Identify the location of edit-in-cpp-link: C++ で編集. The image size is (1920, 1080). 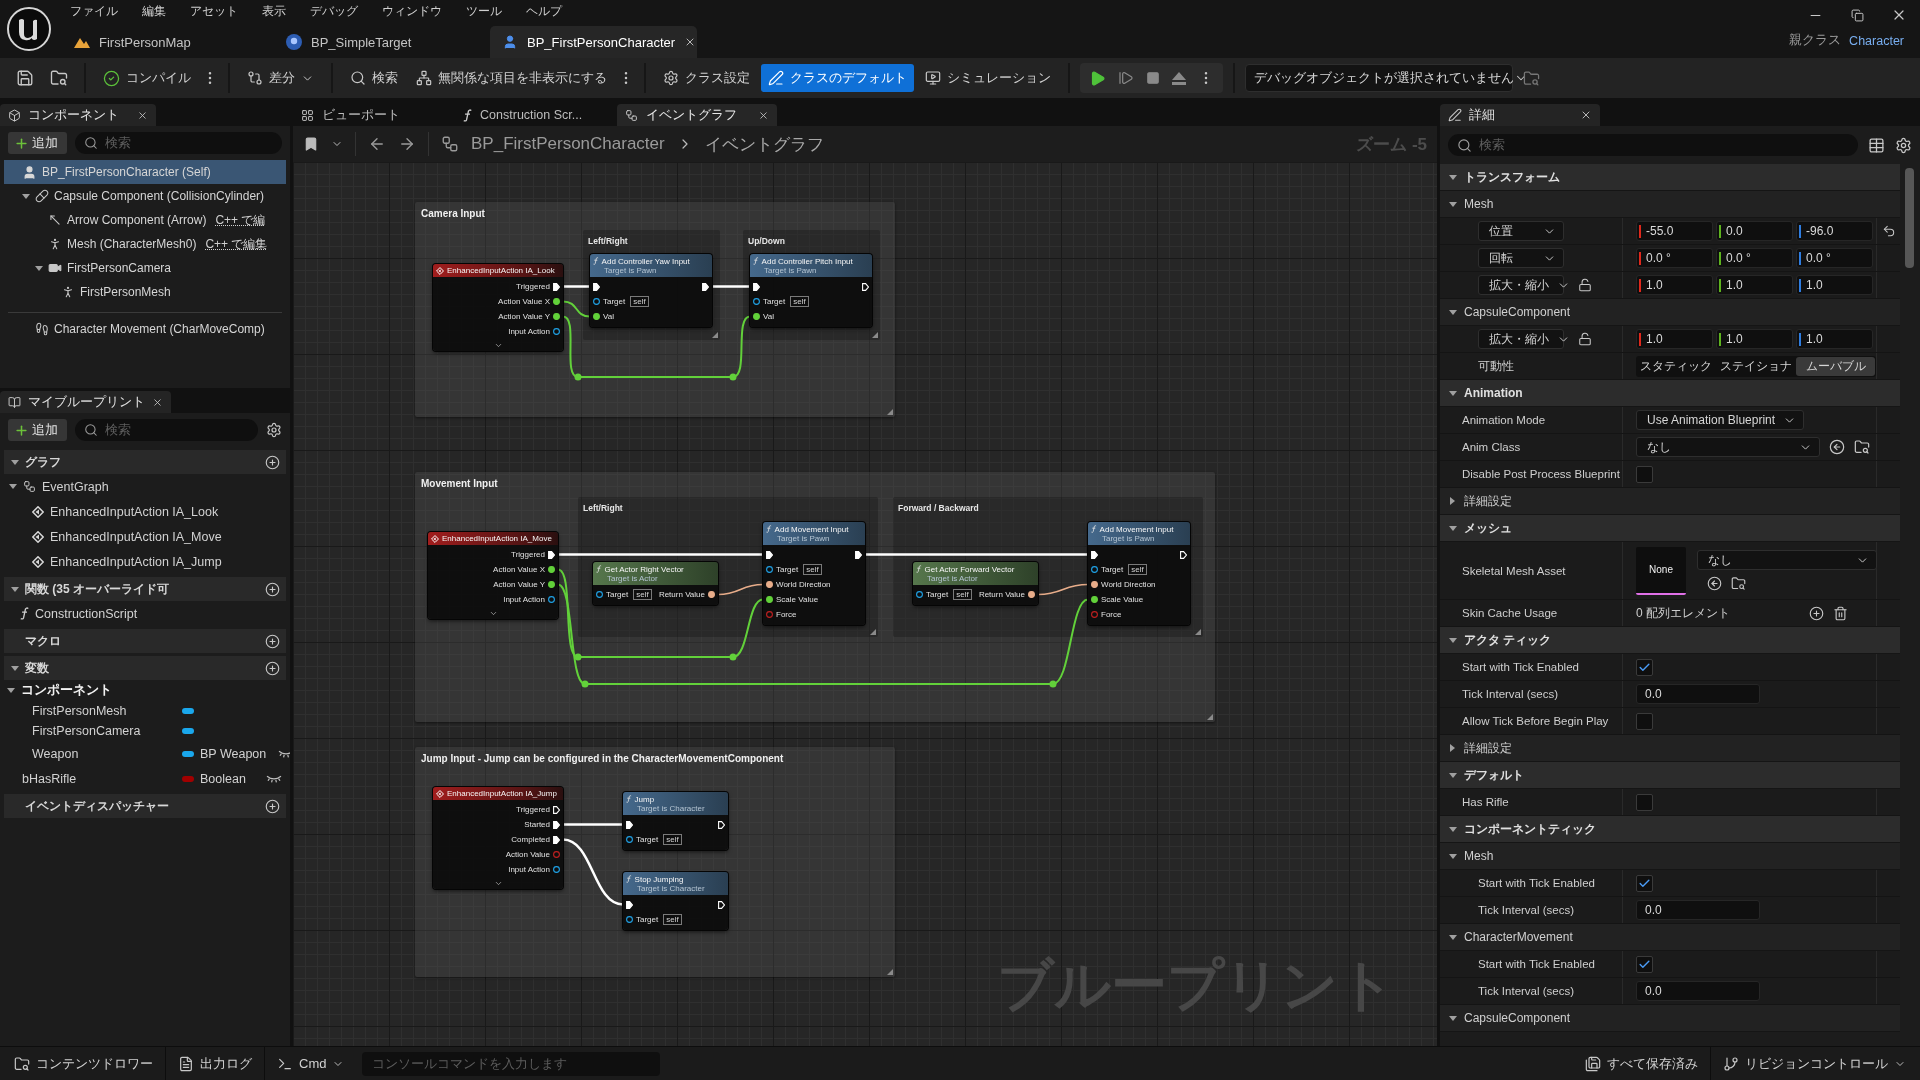
(236, 244).